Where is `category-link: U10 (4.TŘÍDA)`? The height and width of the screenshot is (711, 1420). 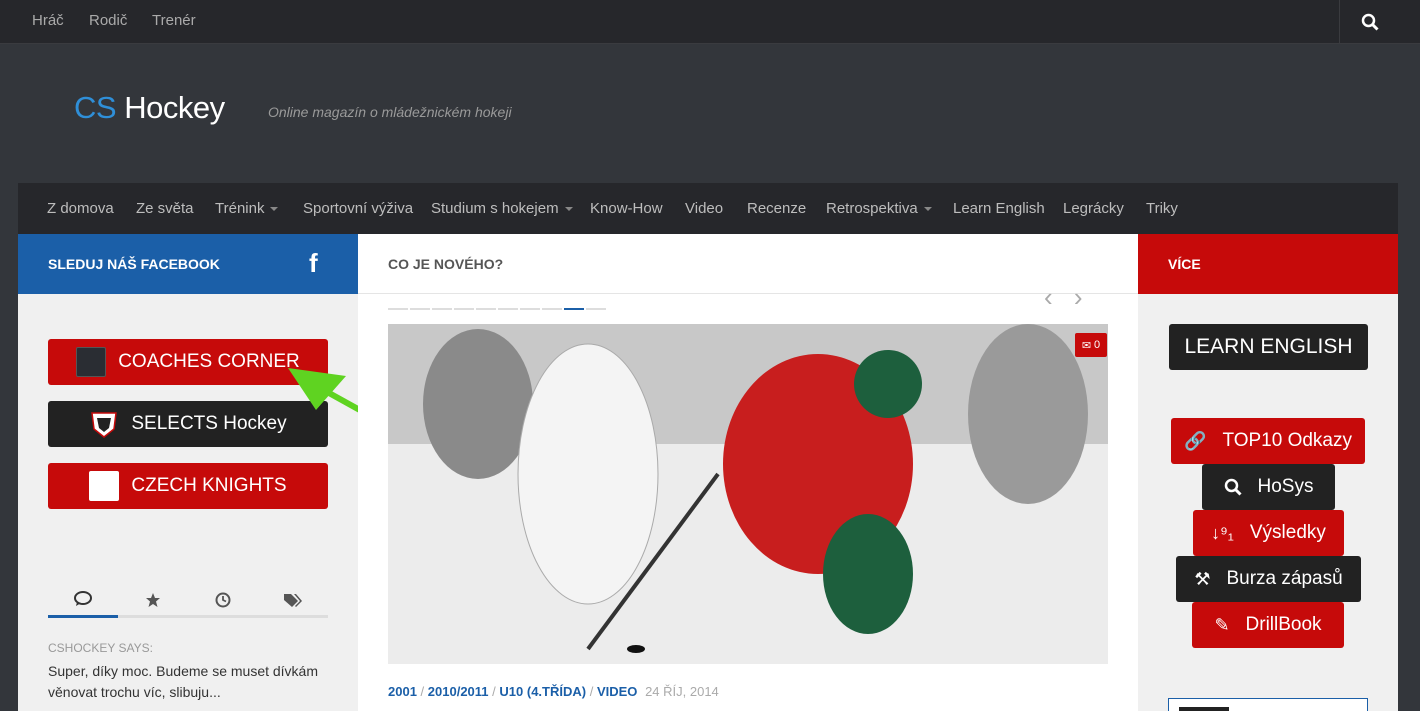
category-link: U10 (4.TŘÍDA) is located at coordinates (542, 691).